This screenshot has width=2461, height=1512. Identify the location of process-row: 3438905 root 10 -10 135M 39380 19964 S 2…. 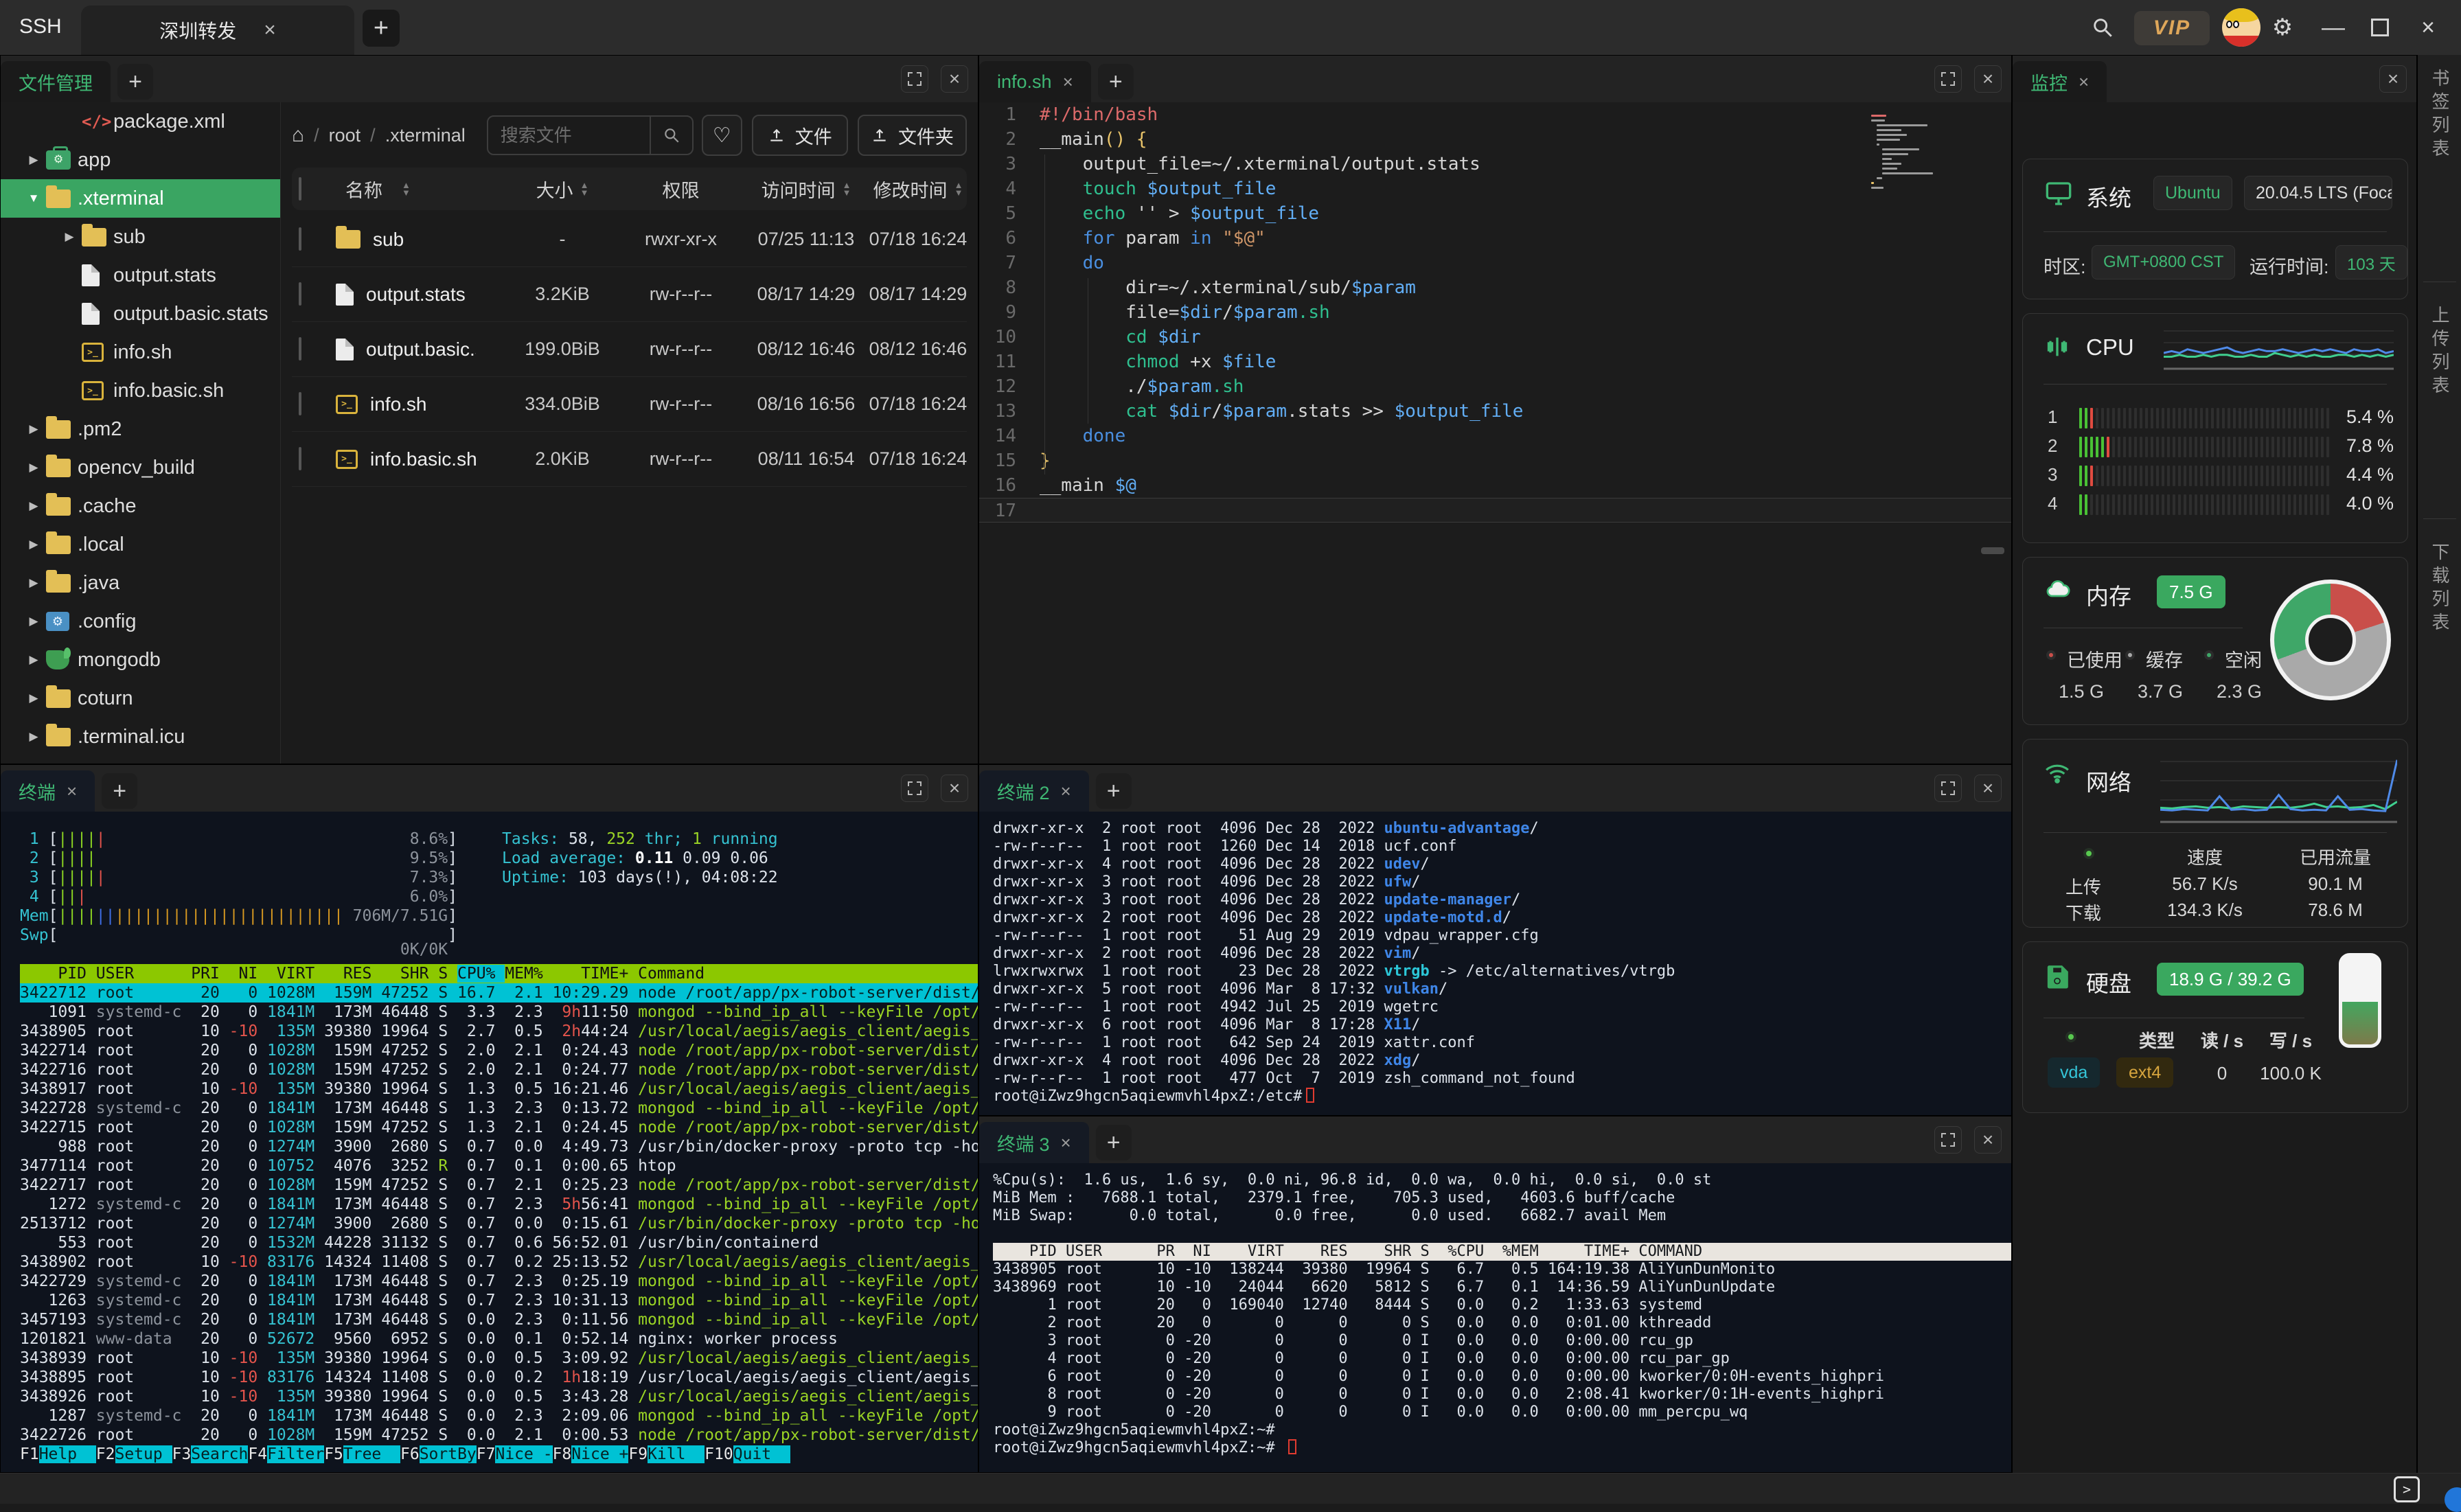
(499, 1031).